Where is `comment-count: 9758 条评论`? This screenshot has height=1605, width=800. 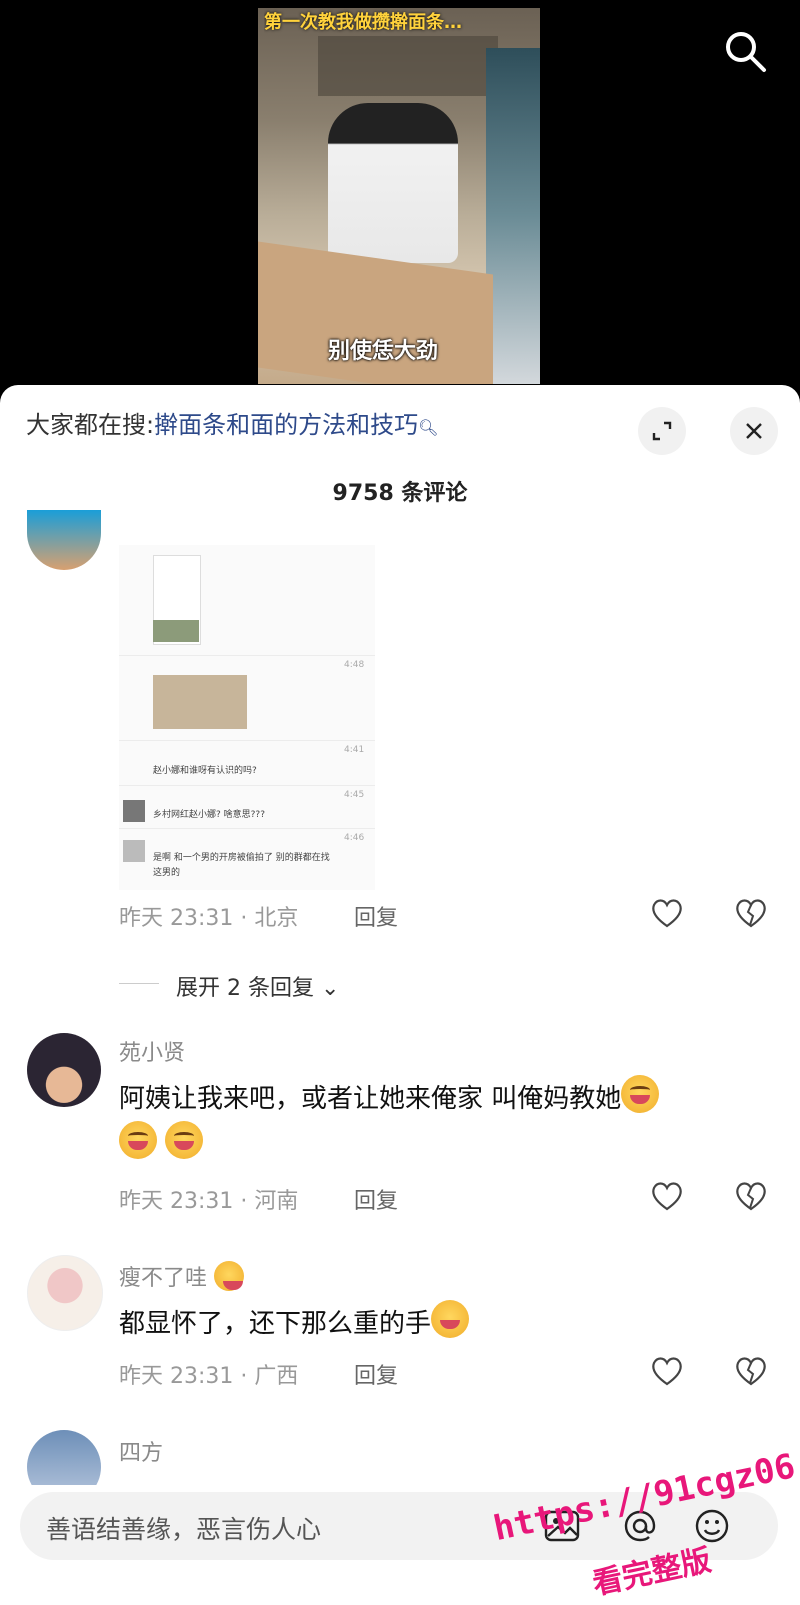
comment-count: 9758 条评论 is located at coordinates (400, 493).